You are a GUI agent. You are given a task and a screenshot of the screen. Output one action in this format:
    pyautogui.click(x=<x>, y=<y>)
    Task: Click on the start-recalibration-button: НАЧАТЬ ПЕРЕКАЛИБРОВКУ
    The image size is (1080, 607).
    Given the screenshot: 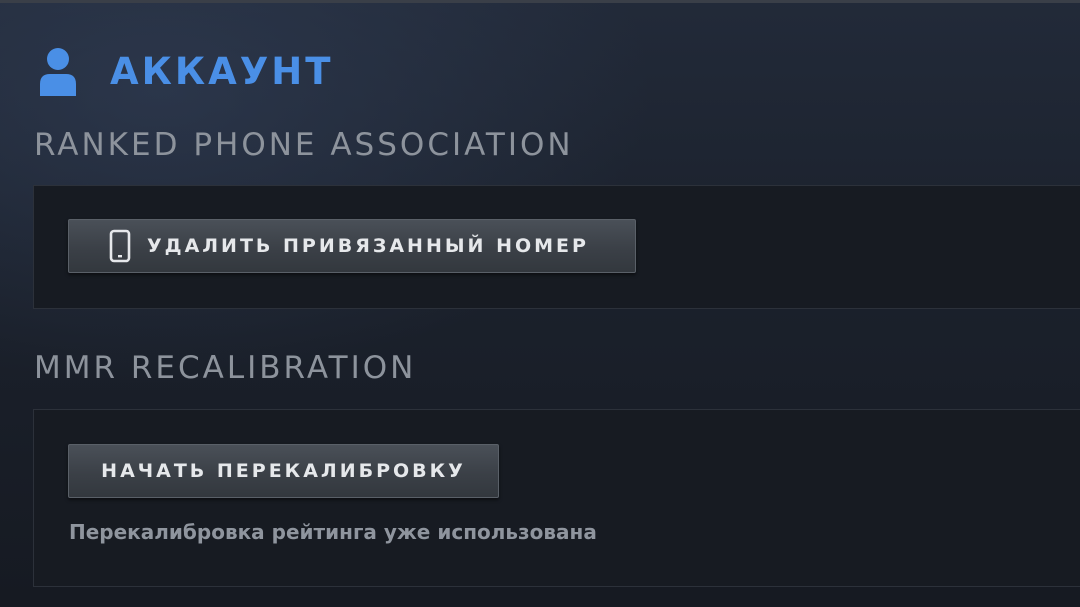 What is the action you would take?
    pyautogui.click(x=283, y=471)
    